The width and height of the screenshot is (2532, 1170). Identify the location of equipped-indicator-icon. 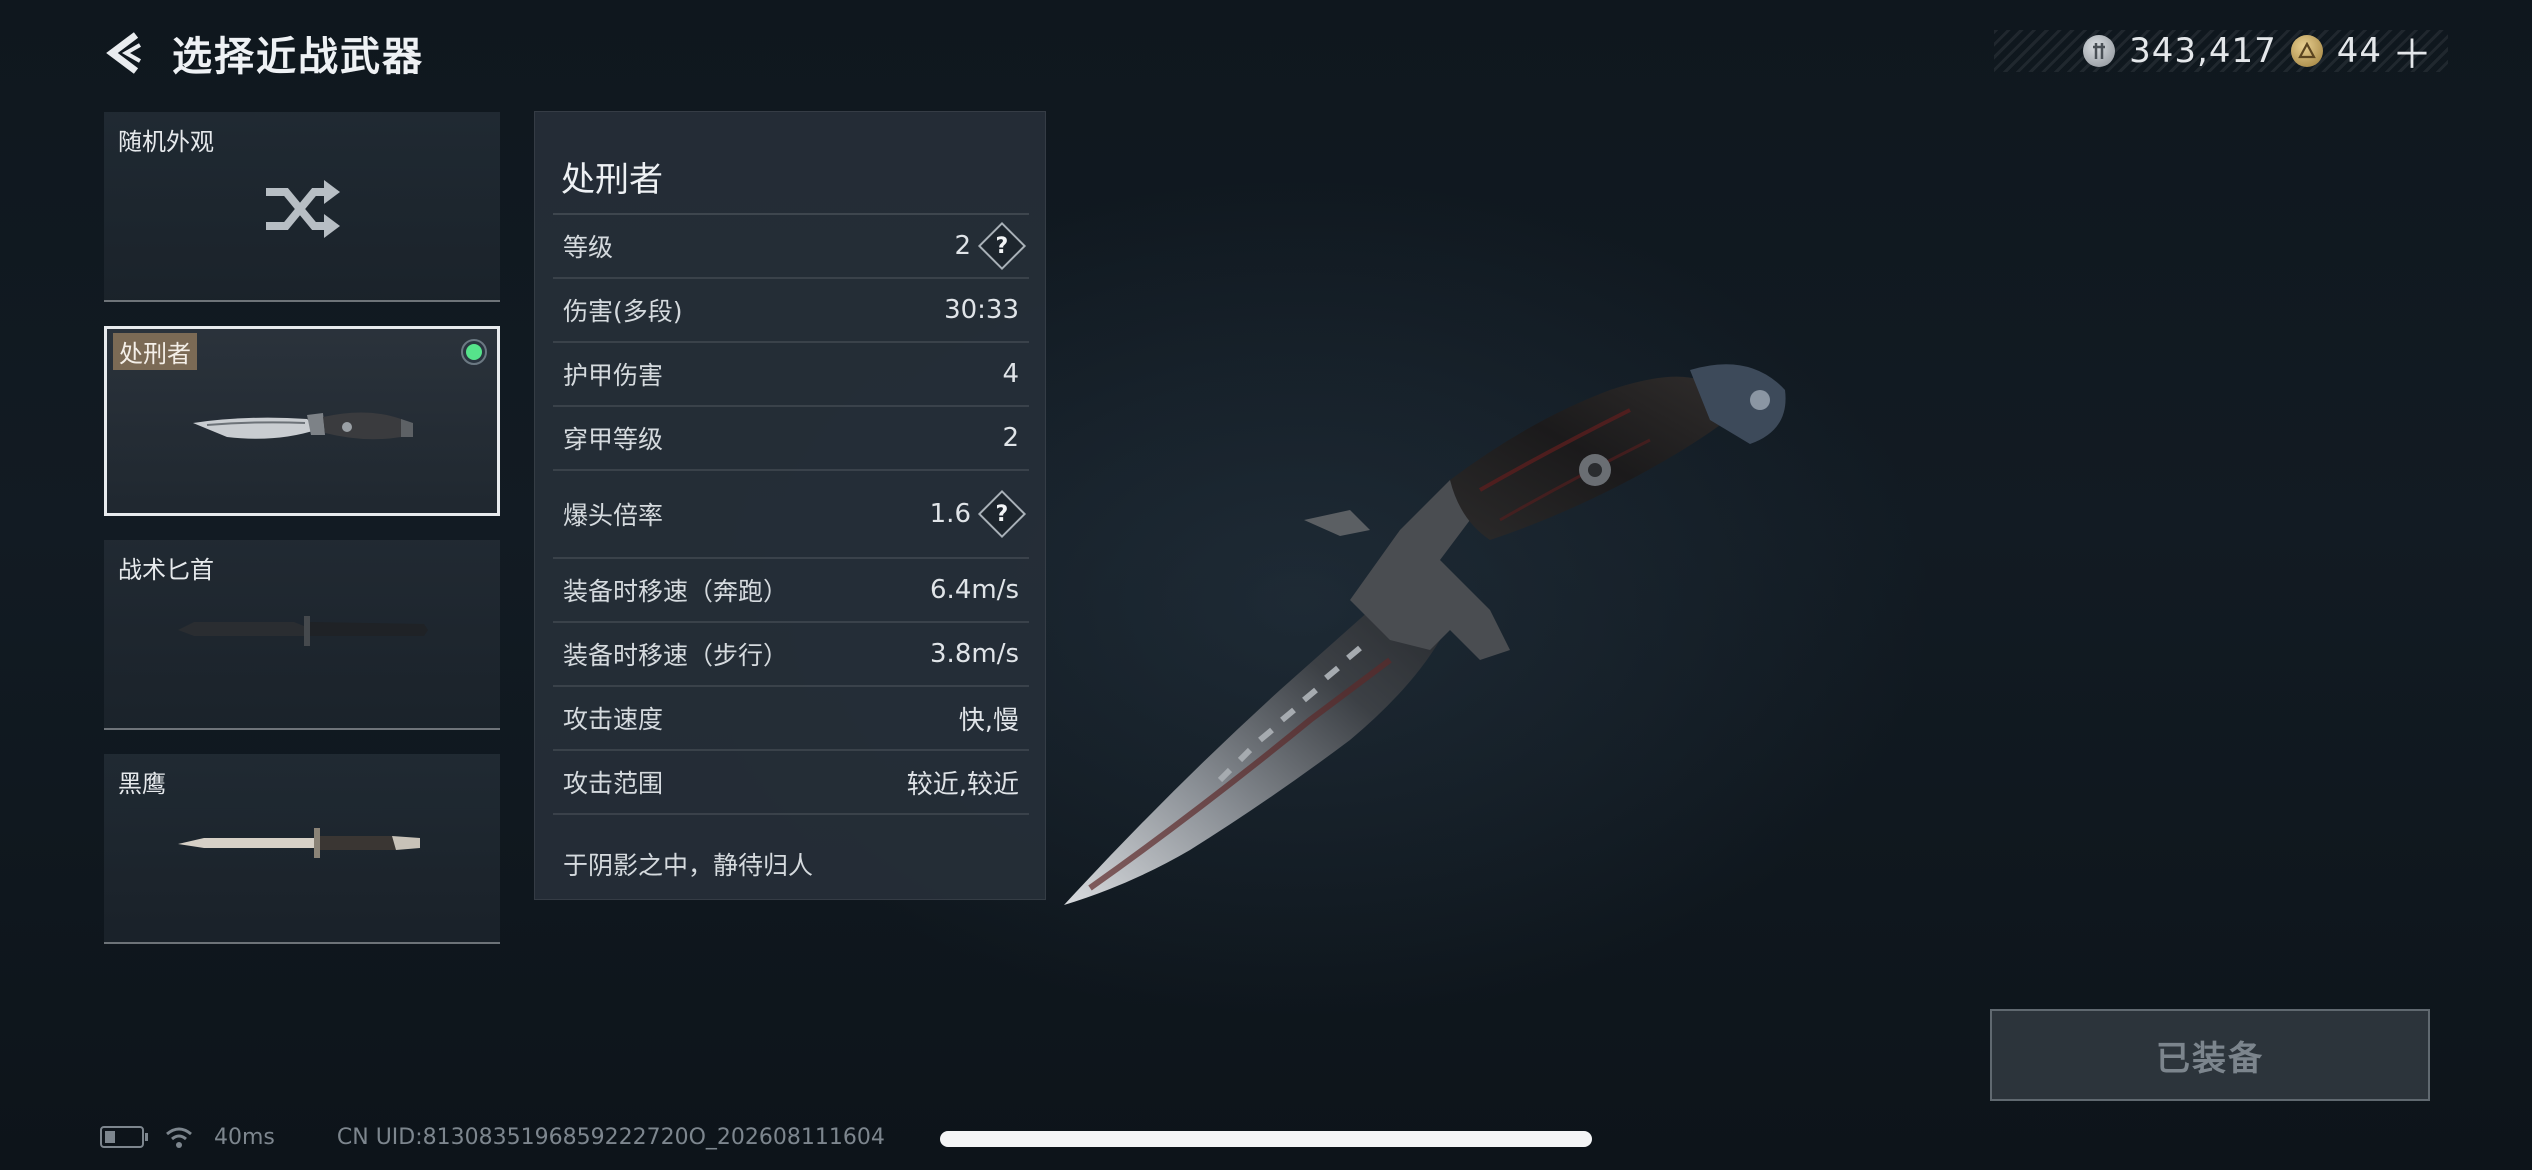
(474, 352).